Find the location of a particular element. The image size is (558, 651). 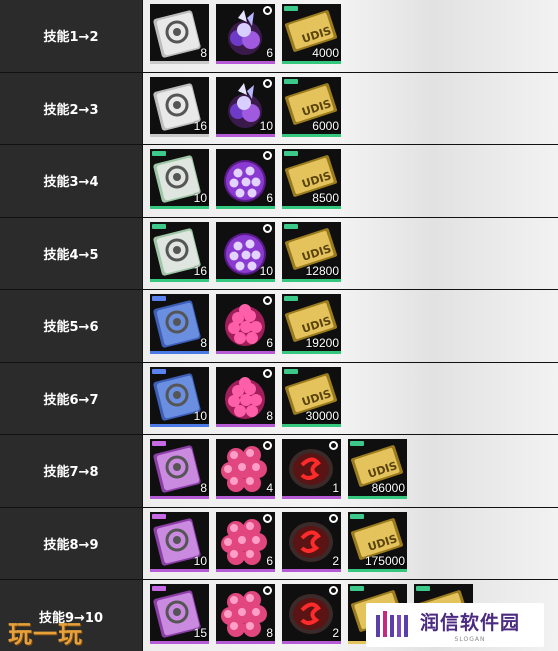

material-item: UDIS 4000 is located at coordinates (311, 34).